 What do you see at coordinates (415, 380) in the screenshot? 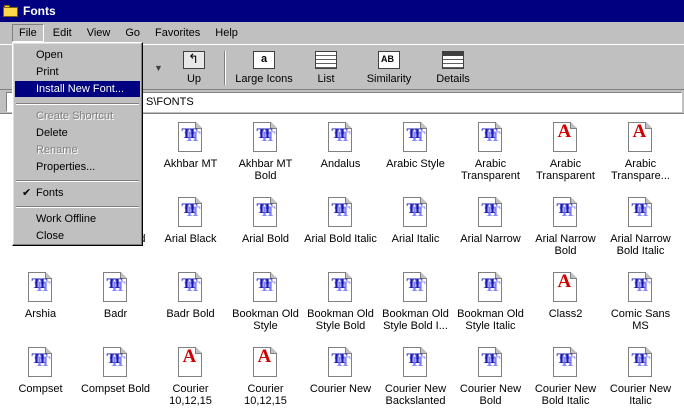
I see `font-item: TT Courier New Backslanted` at bounding box center [415, 380].